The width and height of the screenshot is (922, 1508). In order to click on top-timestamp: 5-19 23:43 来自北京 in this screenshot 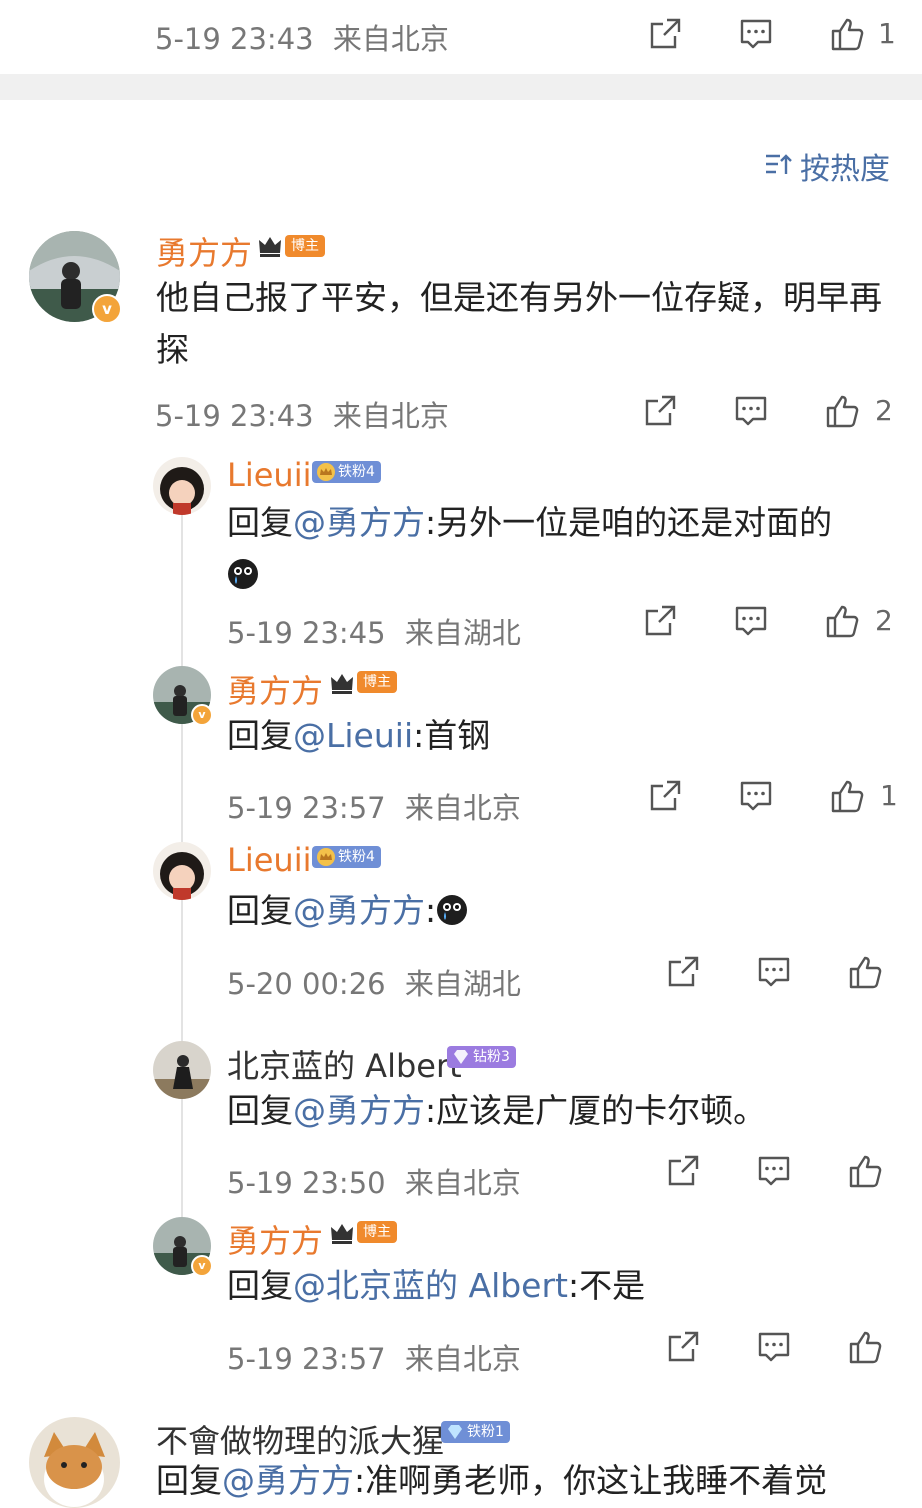, I will do `click(302, 37)`.